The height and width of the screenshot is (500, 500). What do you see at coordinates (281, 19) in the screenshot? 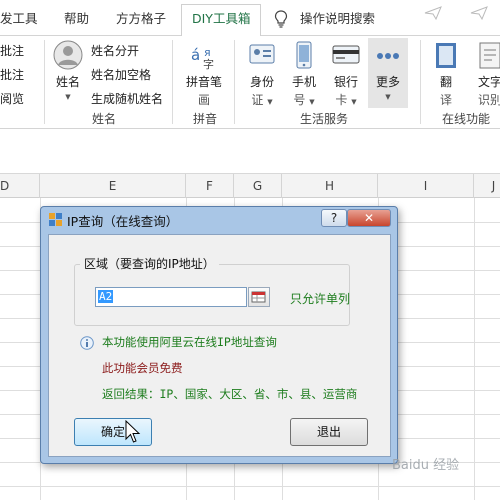
I see `lightbulb-icon` at bounding box center [281, 19].